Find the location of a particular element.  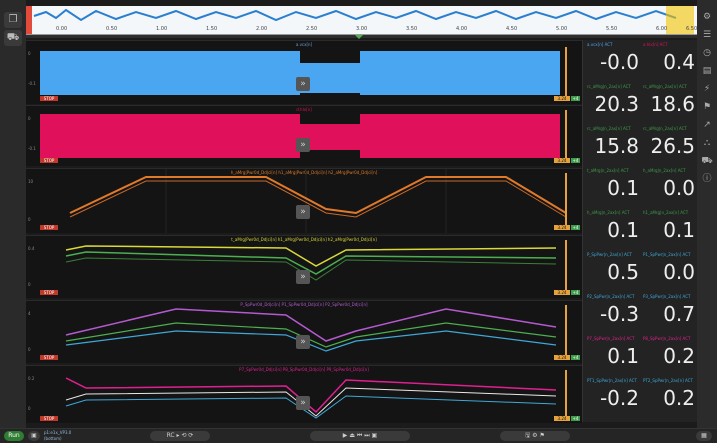

plot-panel-1: a.vcx[n] 0 -0.1 » STOP 3.24 +4 is located at coordinates (304, 72).